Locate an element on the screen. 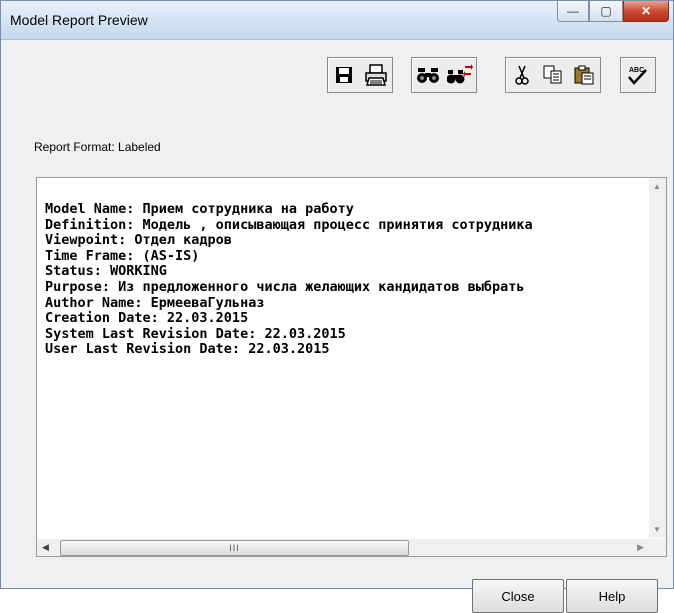 The height and width of the screenshot is (613, 674). toolbar-edit-group is located at coordinates (553, 75).